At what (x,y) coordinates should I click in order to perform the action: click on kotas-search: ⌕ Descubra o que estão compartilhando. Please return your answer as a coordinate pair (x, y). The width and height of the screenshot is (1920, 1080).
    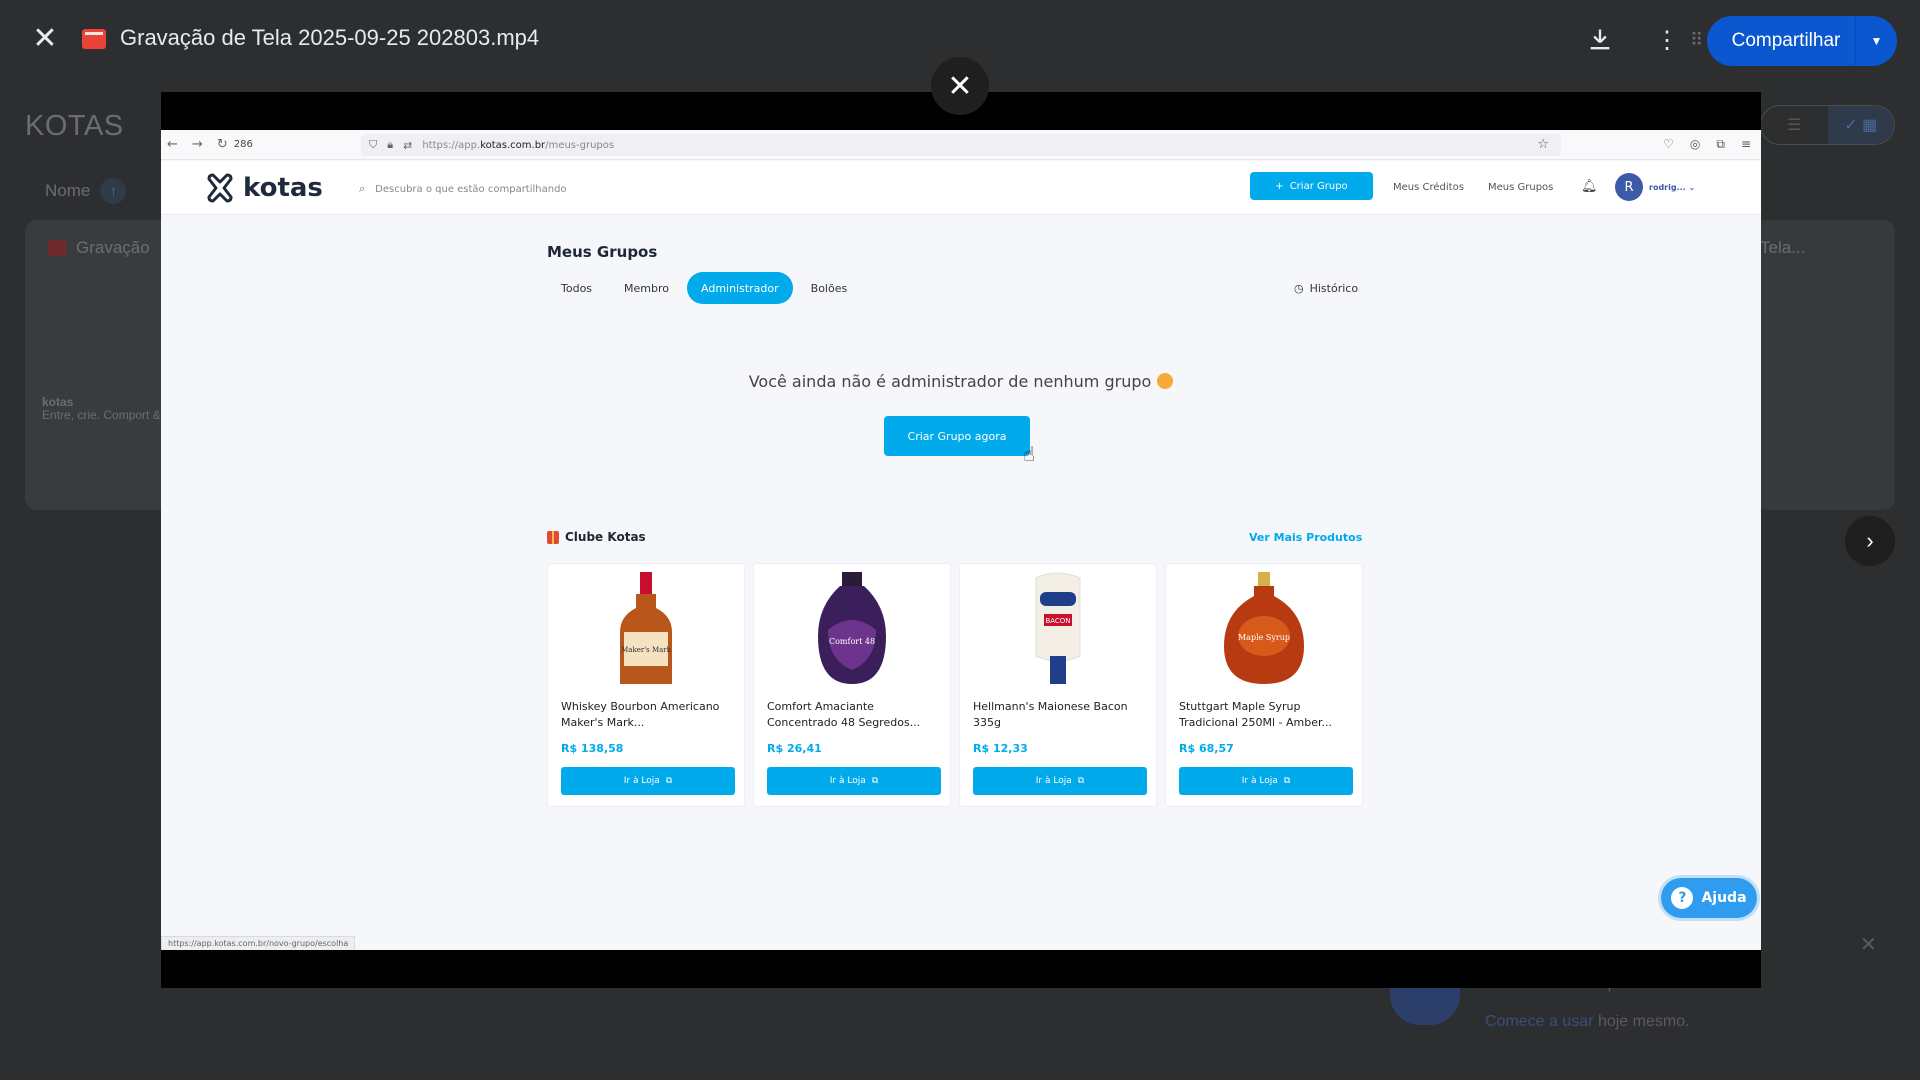
    Looking at the image, I should click on (463, 189).